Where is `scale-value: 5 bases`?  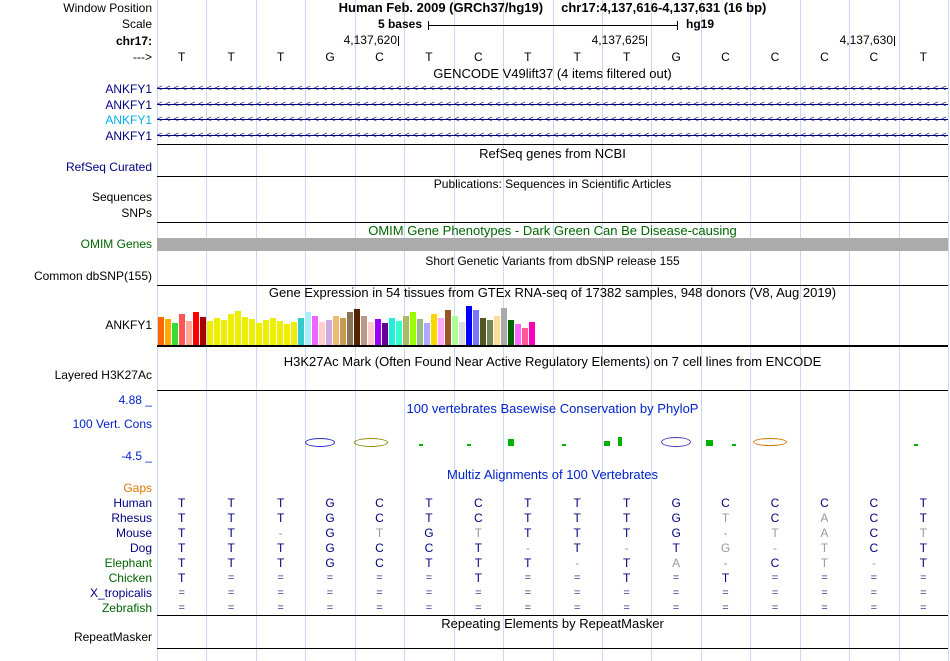
scale-value: 5 bases is located at coordinates (399, 24).